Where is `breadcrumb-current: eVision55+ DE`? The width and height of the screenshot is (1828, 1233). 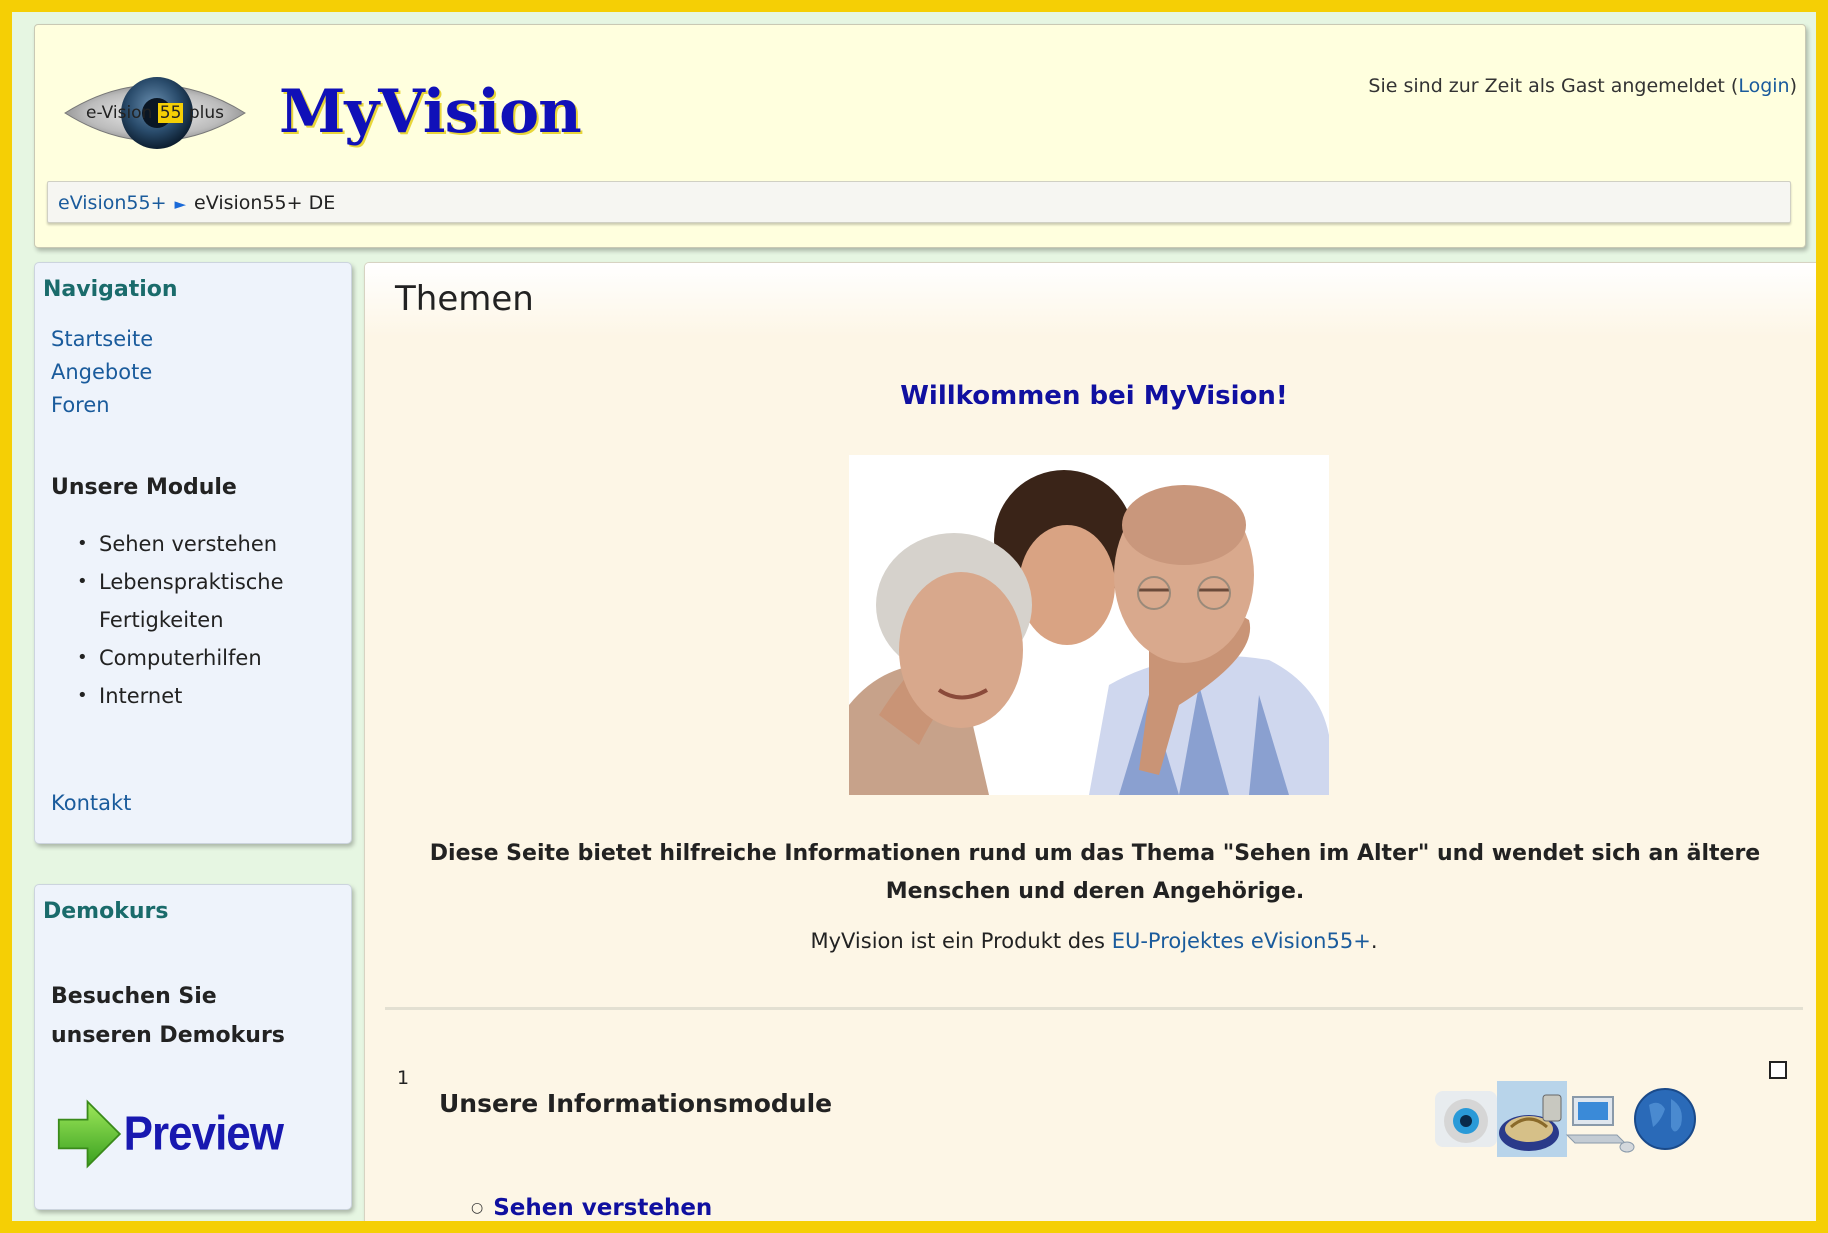 breadcrumb-current: eVision55+ DE is located at coordinates (265, 203).